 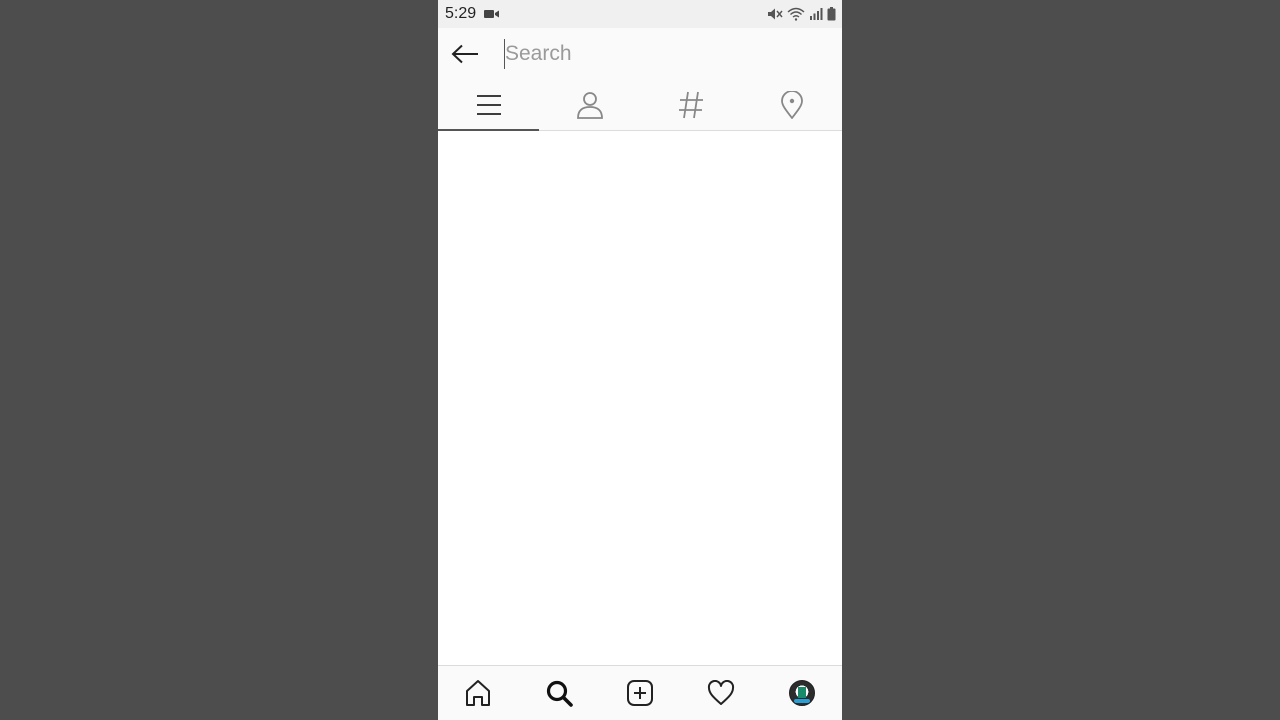 I want to click on status-bar: 5:29, so click(x=640, y=14).